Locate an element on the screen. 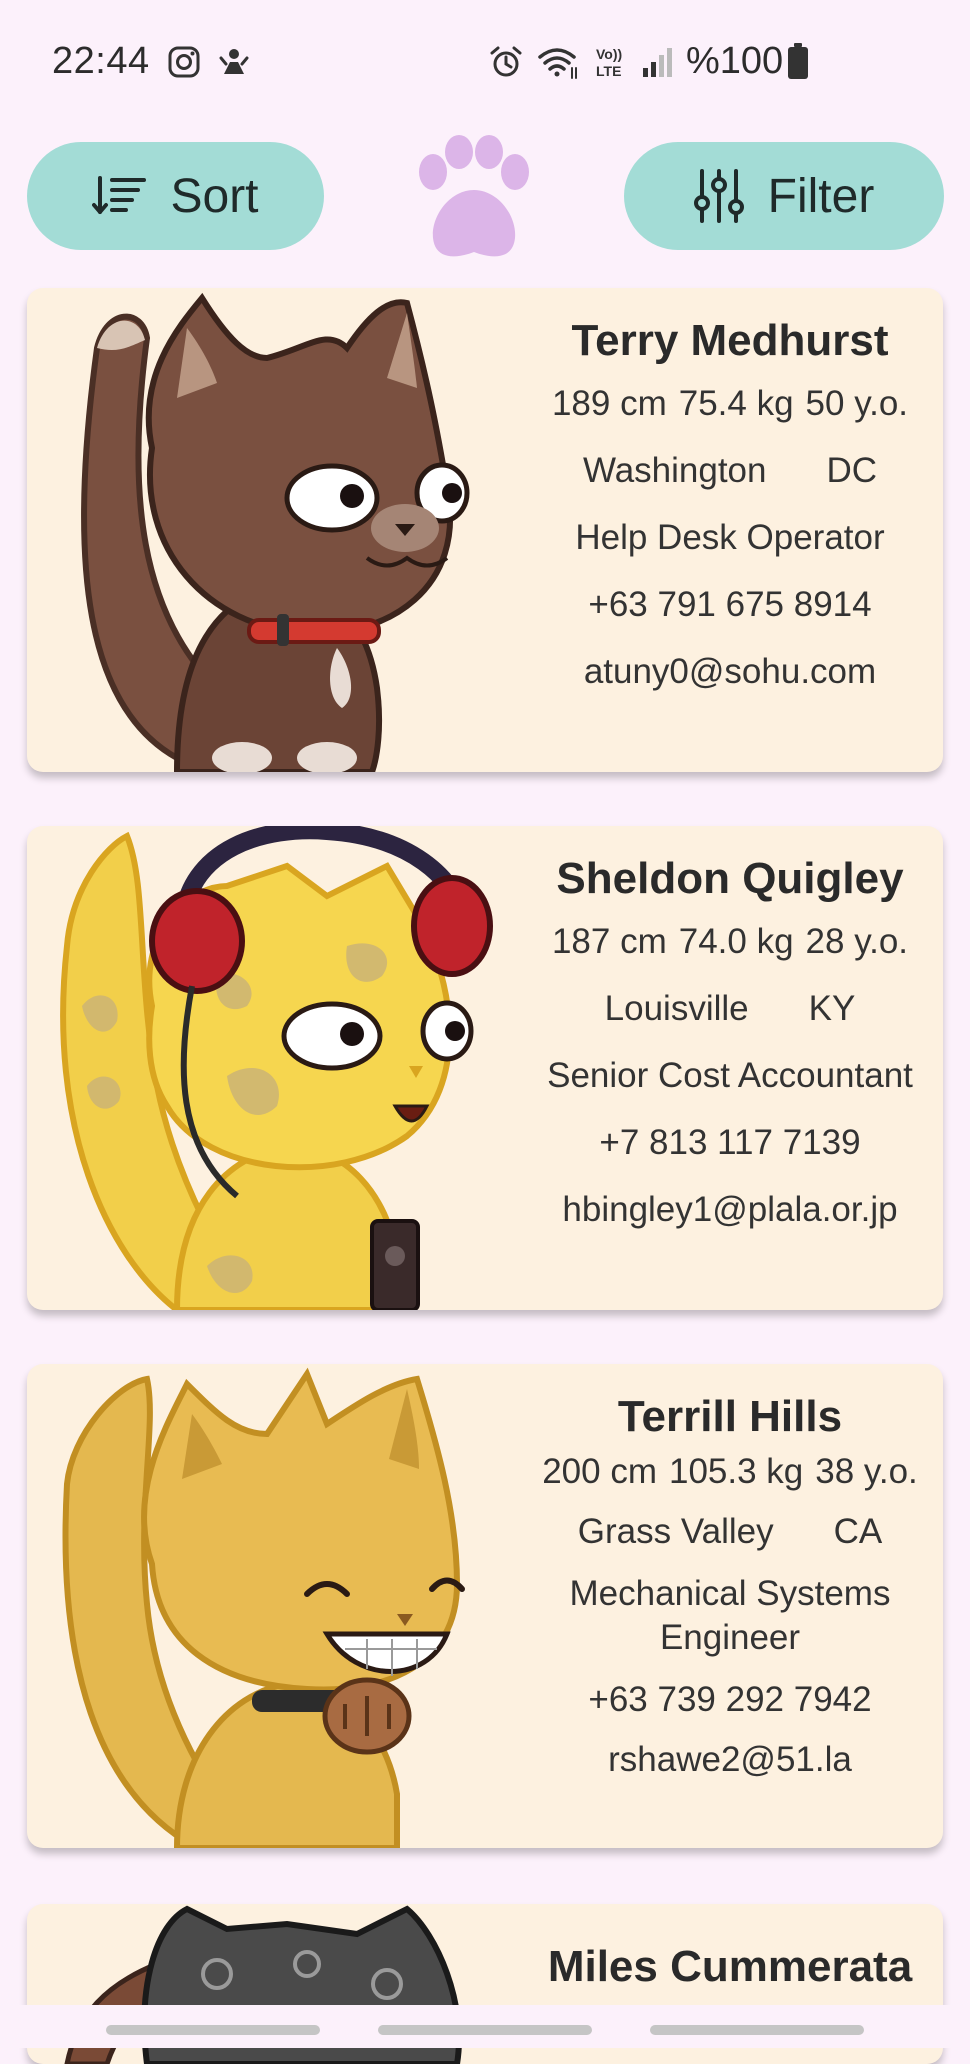 The width and height of the screenshot is (970, 2064). user-location: Grass Valley CA is located at coordinates (730, 1532).